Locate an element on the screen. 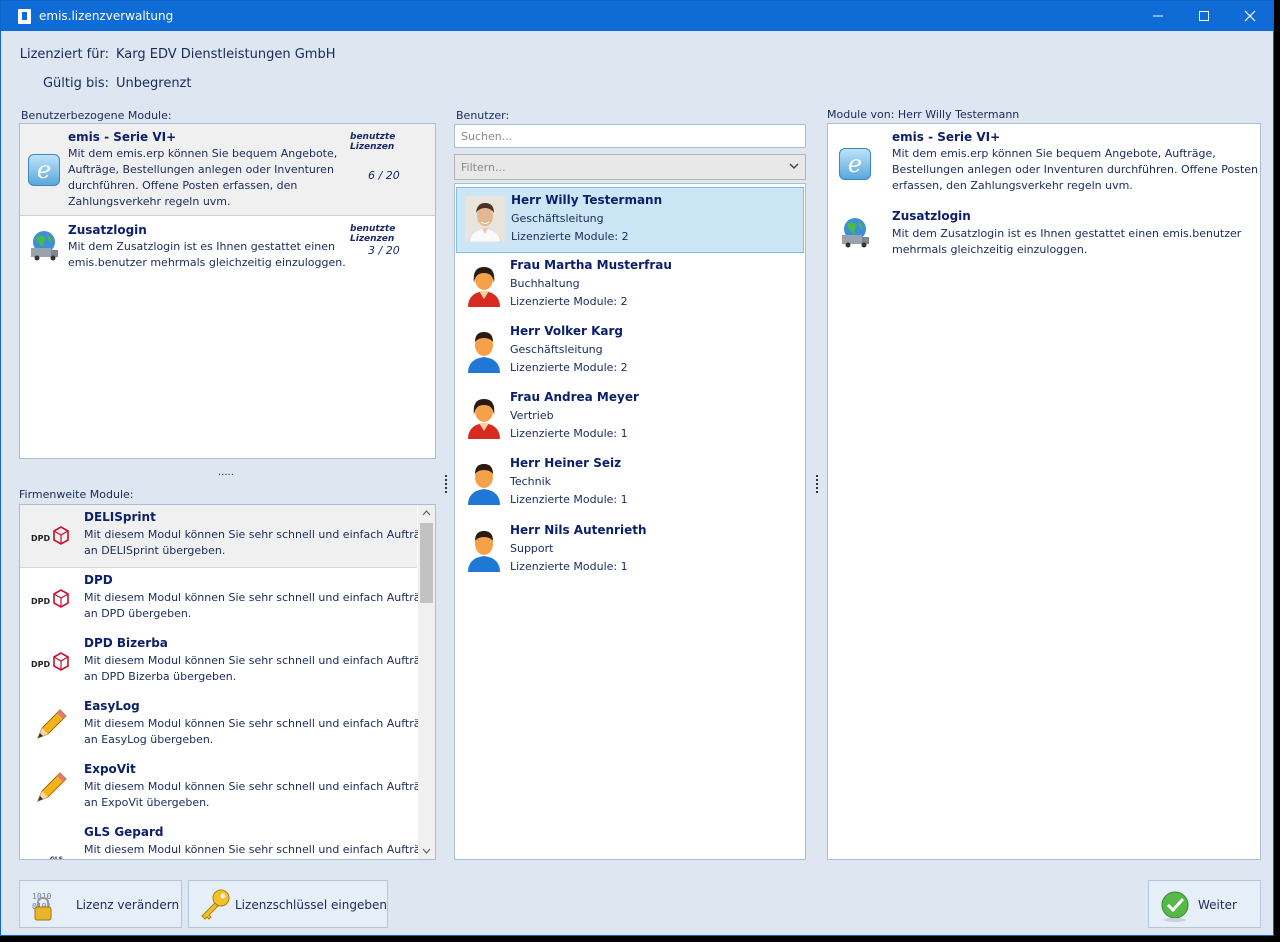 The width and height of the screenshot is (1280, 942). enter-license-key-button: Lizenzschlüssel eingeben is located at coordinates (288, 904).